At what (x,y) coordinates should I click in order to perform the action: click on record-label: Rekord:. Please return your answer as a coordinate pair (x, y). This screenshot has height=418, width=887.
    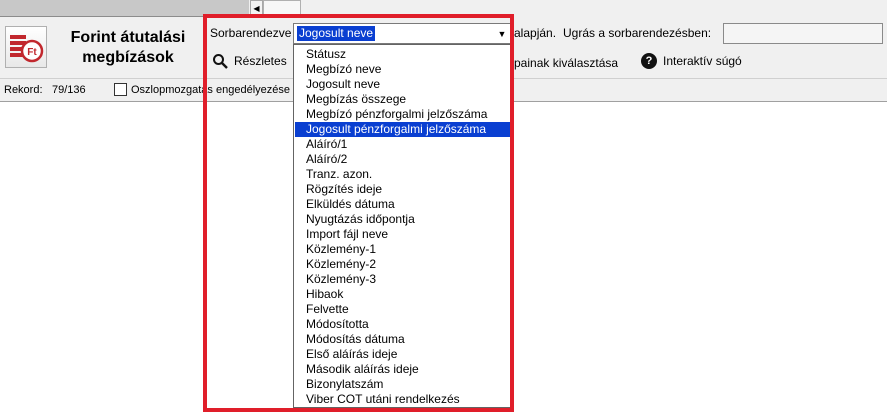
    Looking at the image, I should click on (23, 90).